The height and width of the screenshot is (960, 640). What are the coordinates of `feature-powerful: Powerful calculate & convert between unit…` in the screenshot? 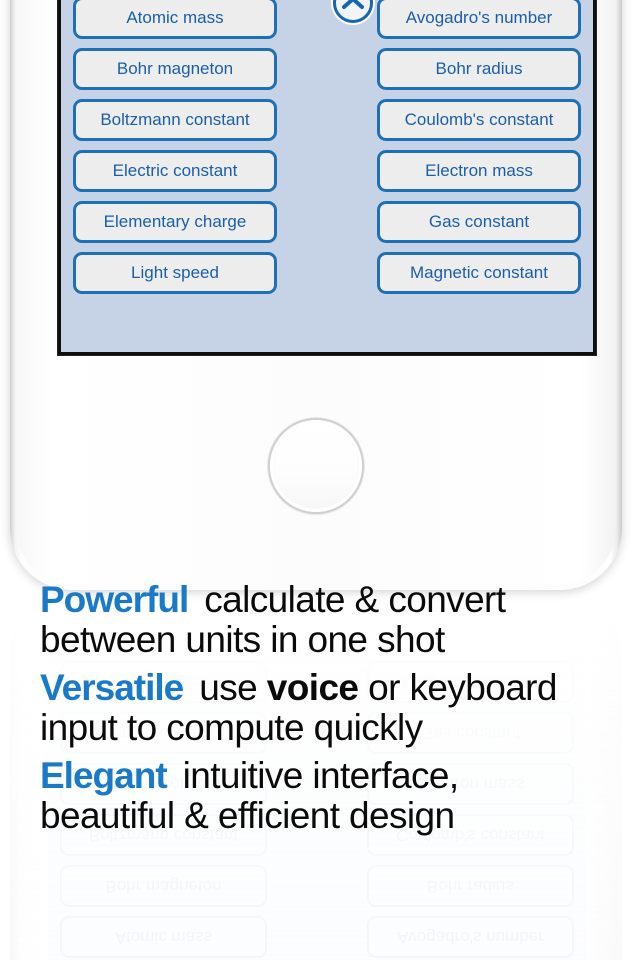 It's located at (327, 620).